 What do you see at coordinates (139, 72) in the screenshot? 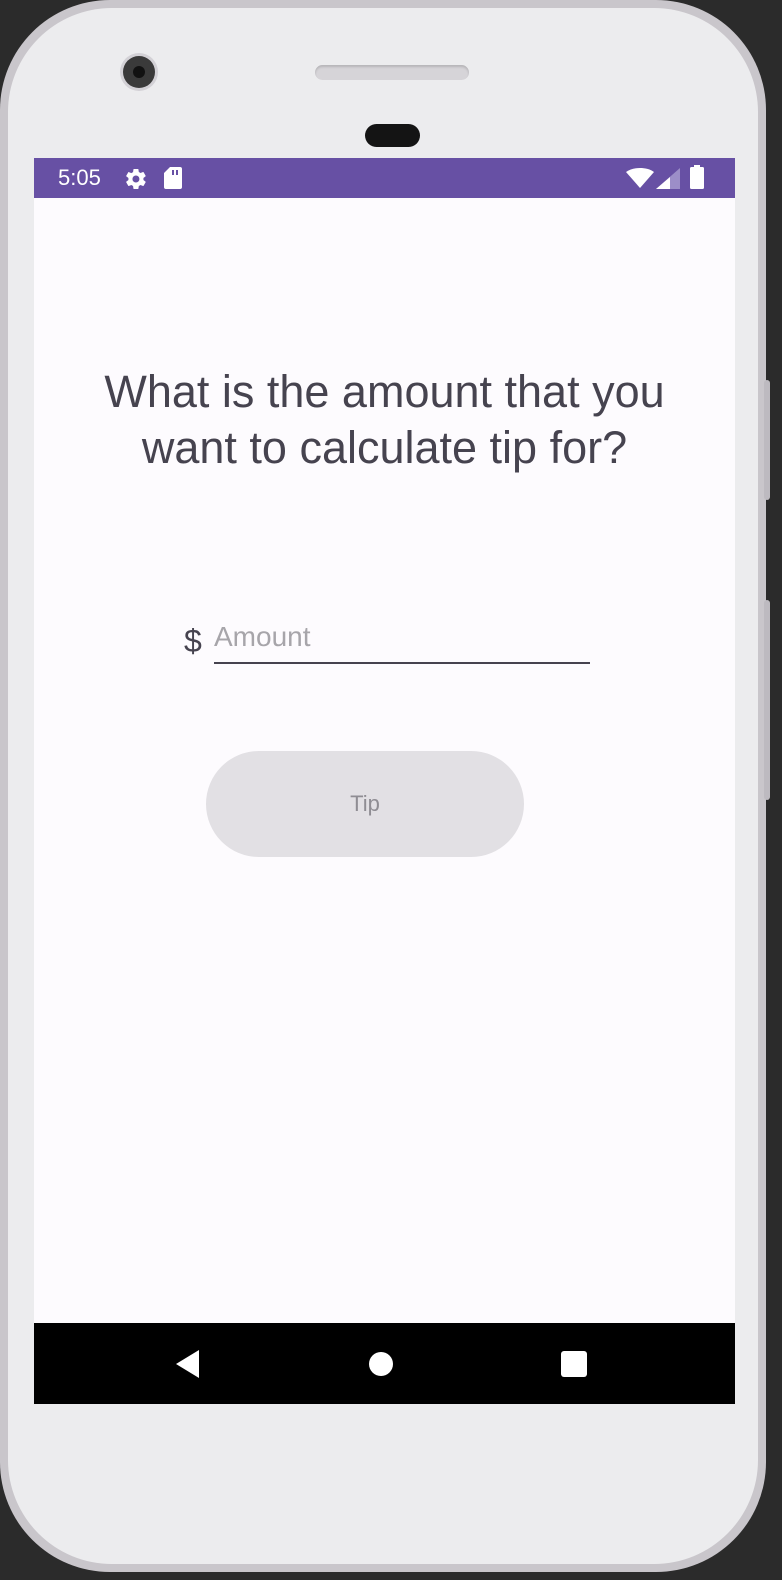
I see `front-camera` at bounding box center [139, 72].